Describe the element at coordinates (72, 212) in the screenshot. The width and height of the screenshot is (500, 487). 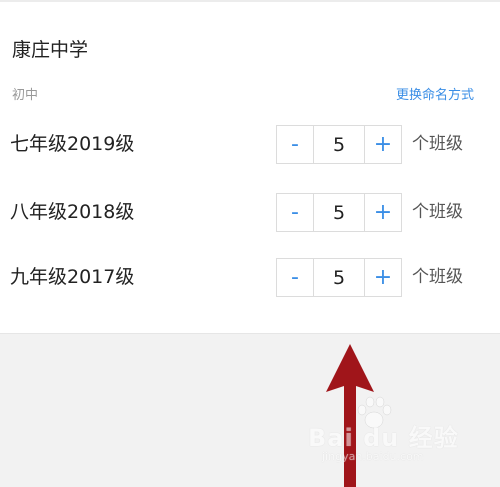
I see `grade-label: 八年级2018级` at that location.